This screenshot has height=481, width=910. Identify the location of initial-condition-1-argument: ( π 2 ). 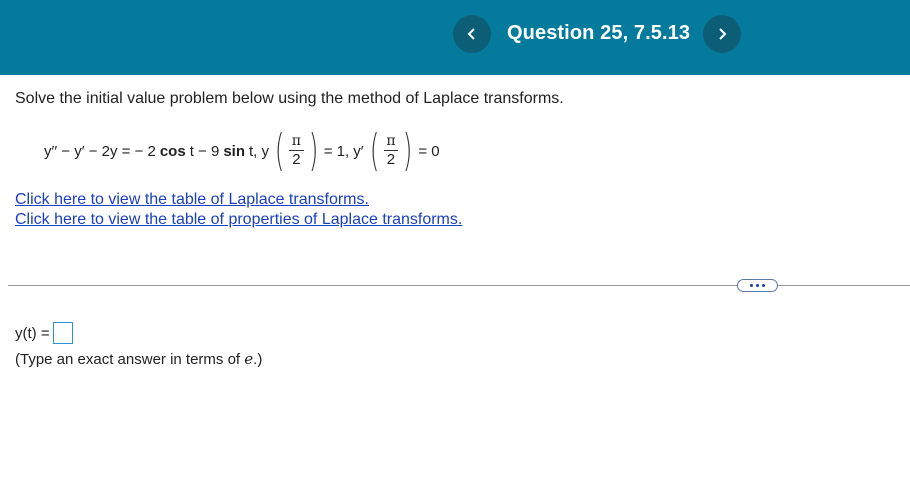
(296, 150).